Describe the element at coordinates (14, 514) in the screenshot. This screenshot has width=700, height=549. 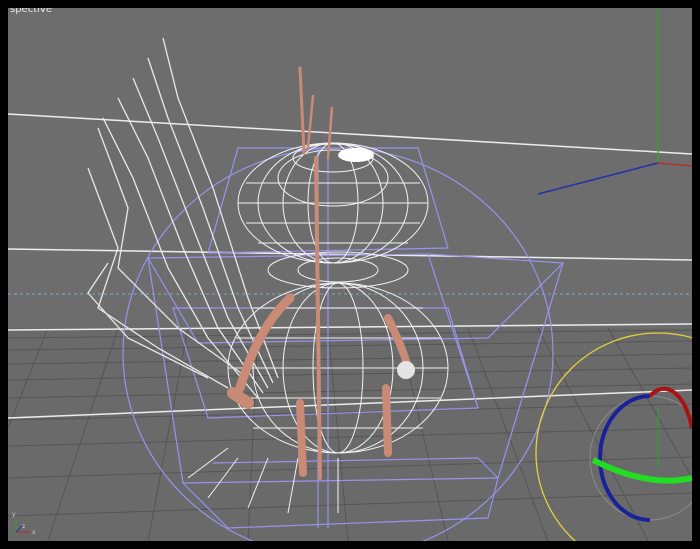
I see `axis-label-y: y` at that location.